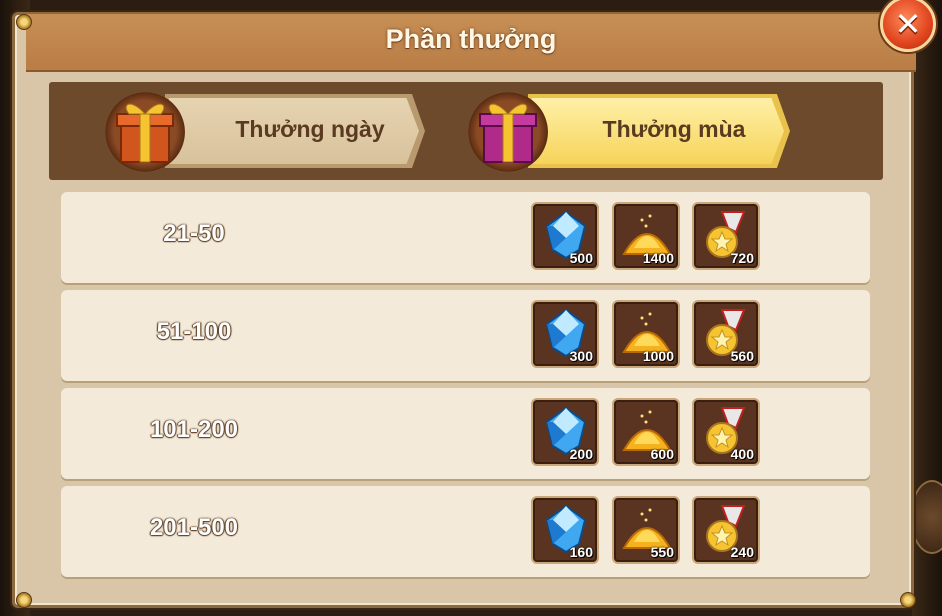 The width and height of the screenshot is (942, 616). What do you see at coordinates (726, 334) in the screenshot?
I see `medal-reward-slot: 560` at bounding box center [726, 334].